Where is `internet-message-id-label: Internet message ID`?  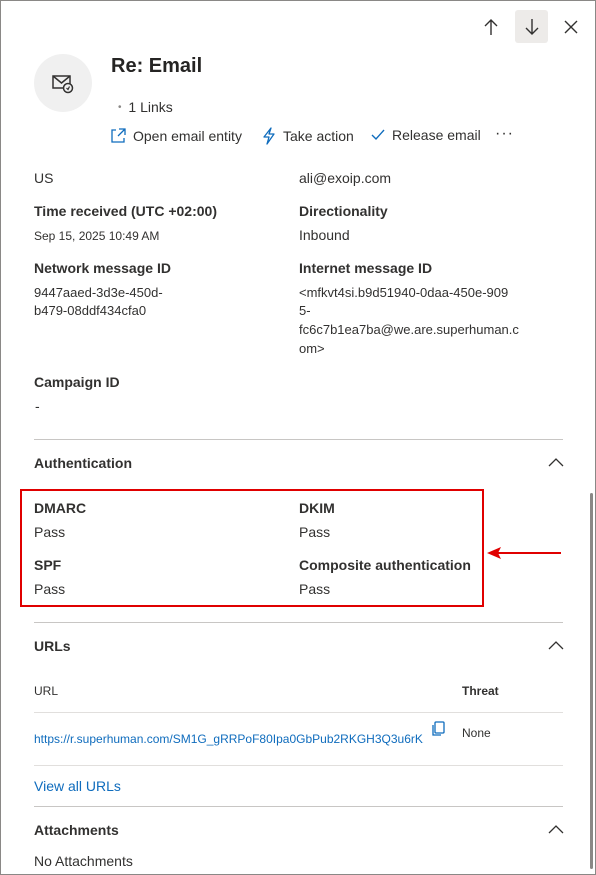
internet-message-id-label: Internet message ID is located at coordinates (366, 268).